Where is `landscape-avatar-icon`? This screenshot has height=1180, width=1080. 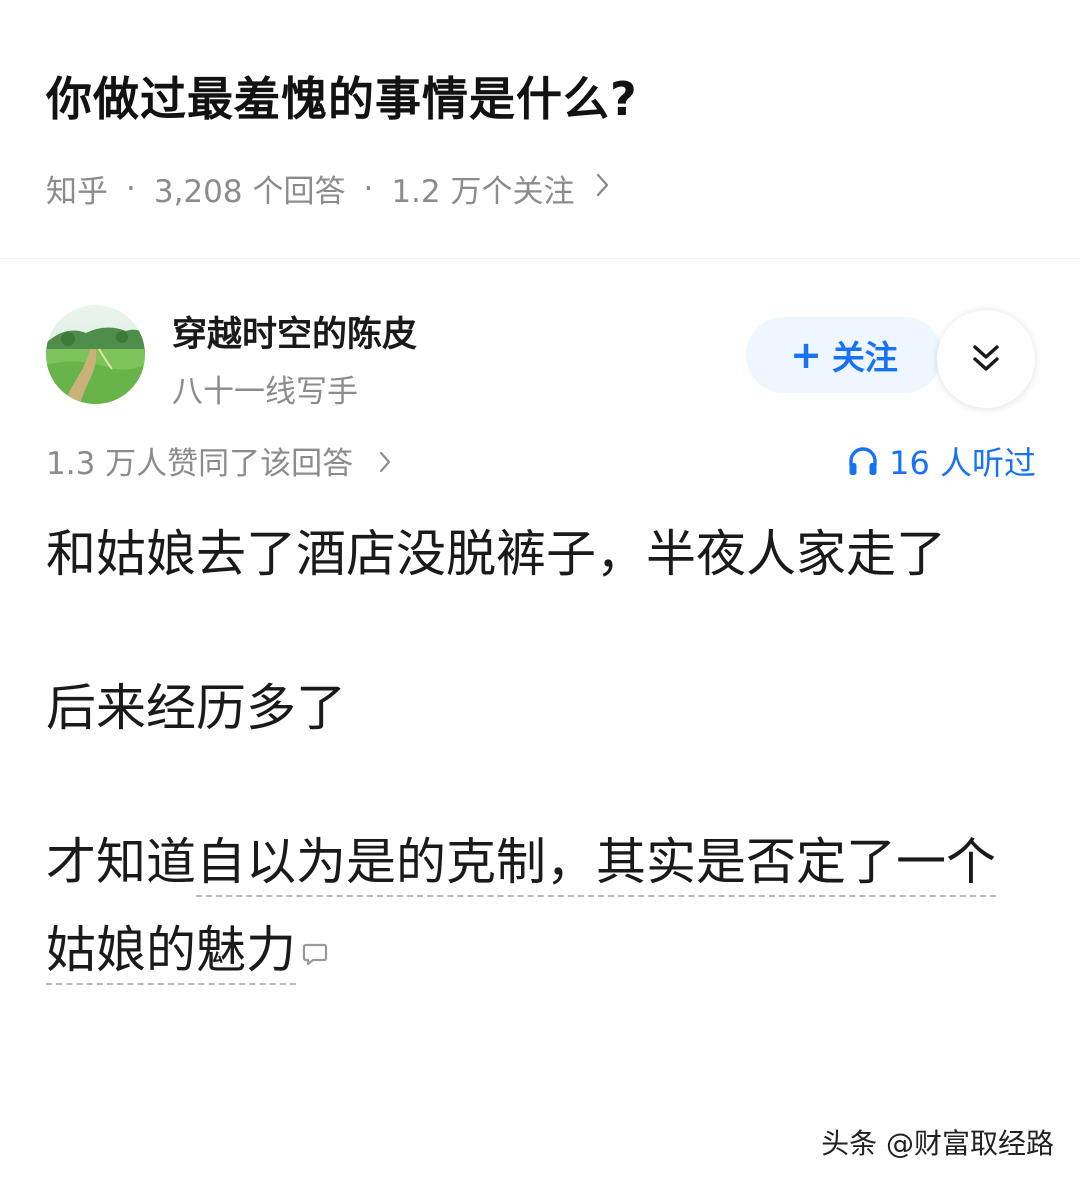 landscape-avatar-icon is located at coordinates (95, 354).